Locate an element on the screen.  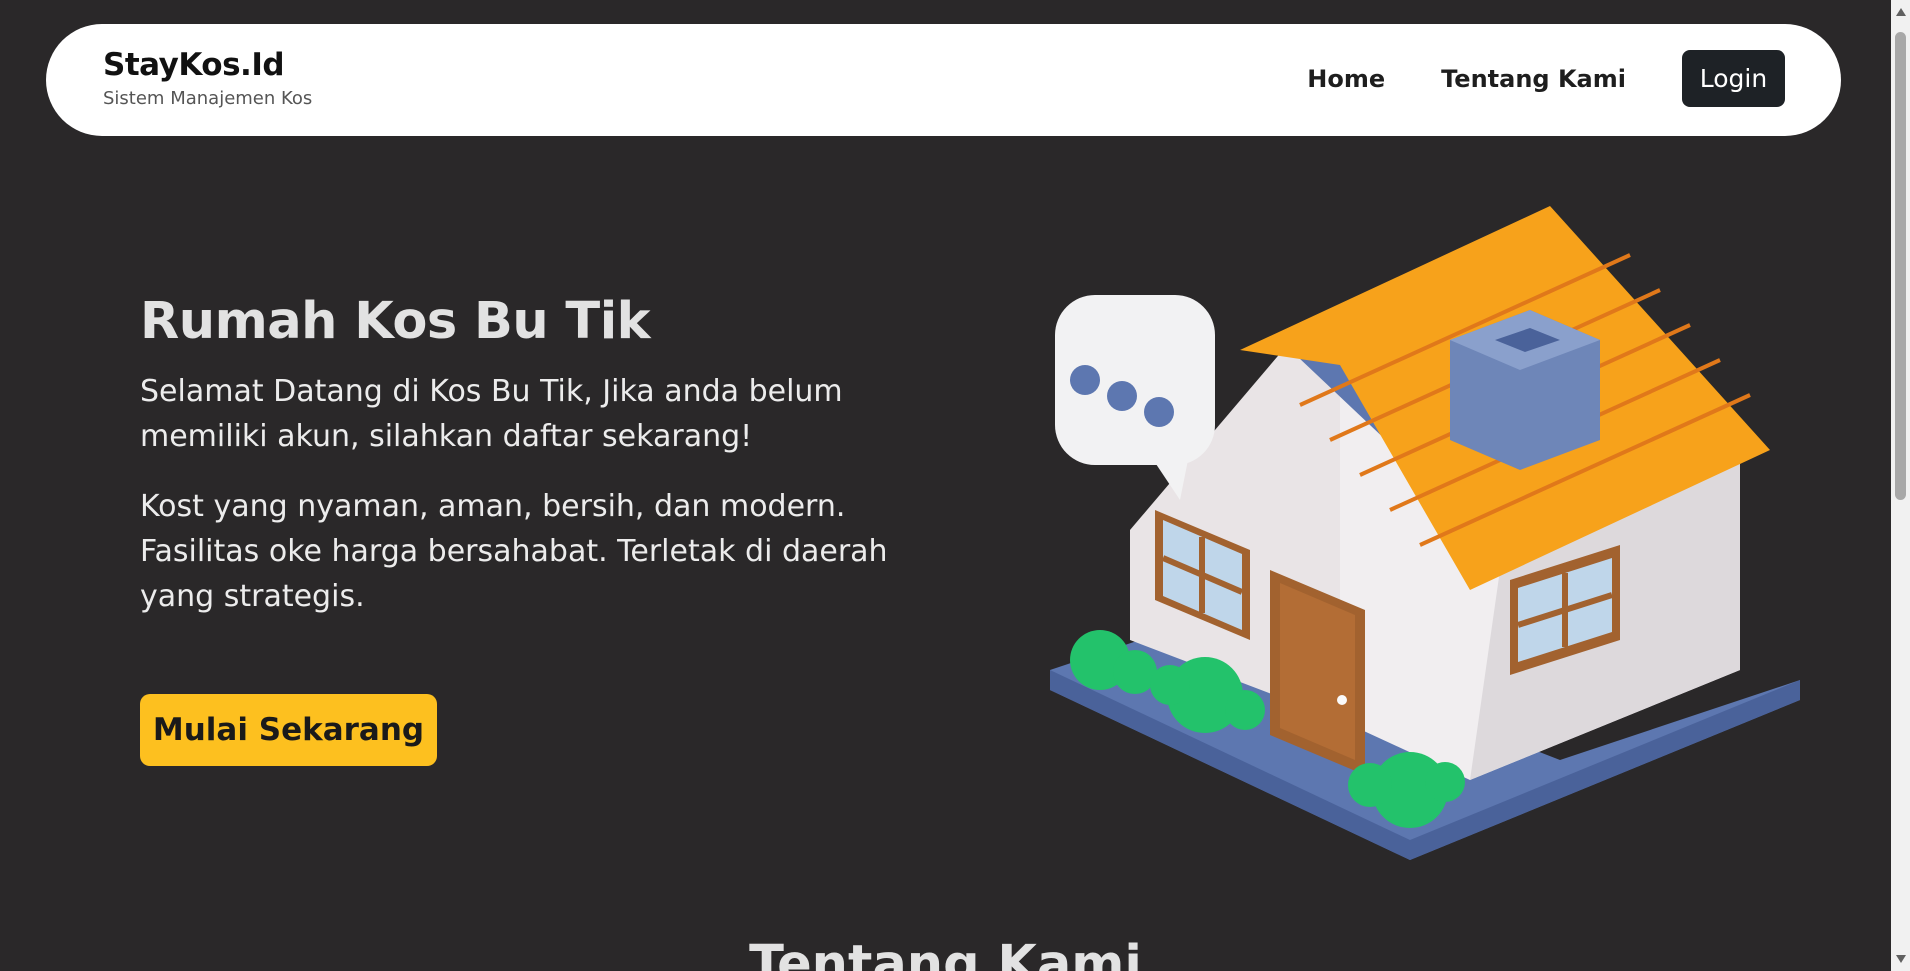
start-now-button: Mulai Sekarang is located at coordinates (288, 730).